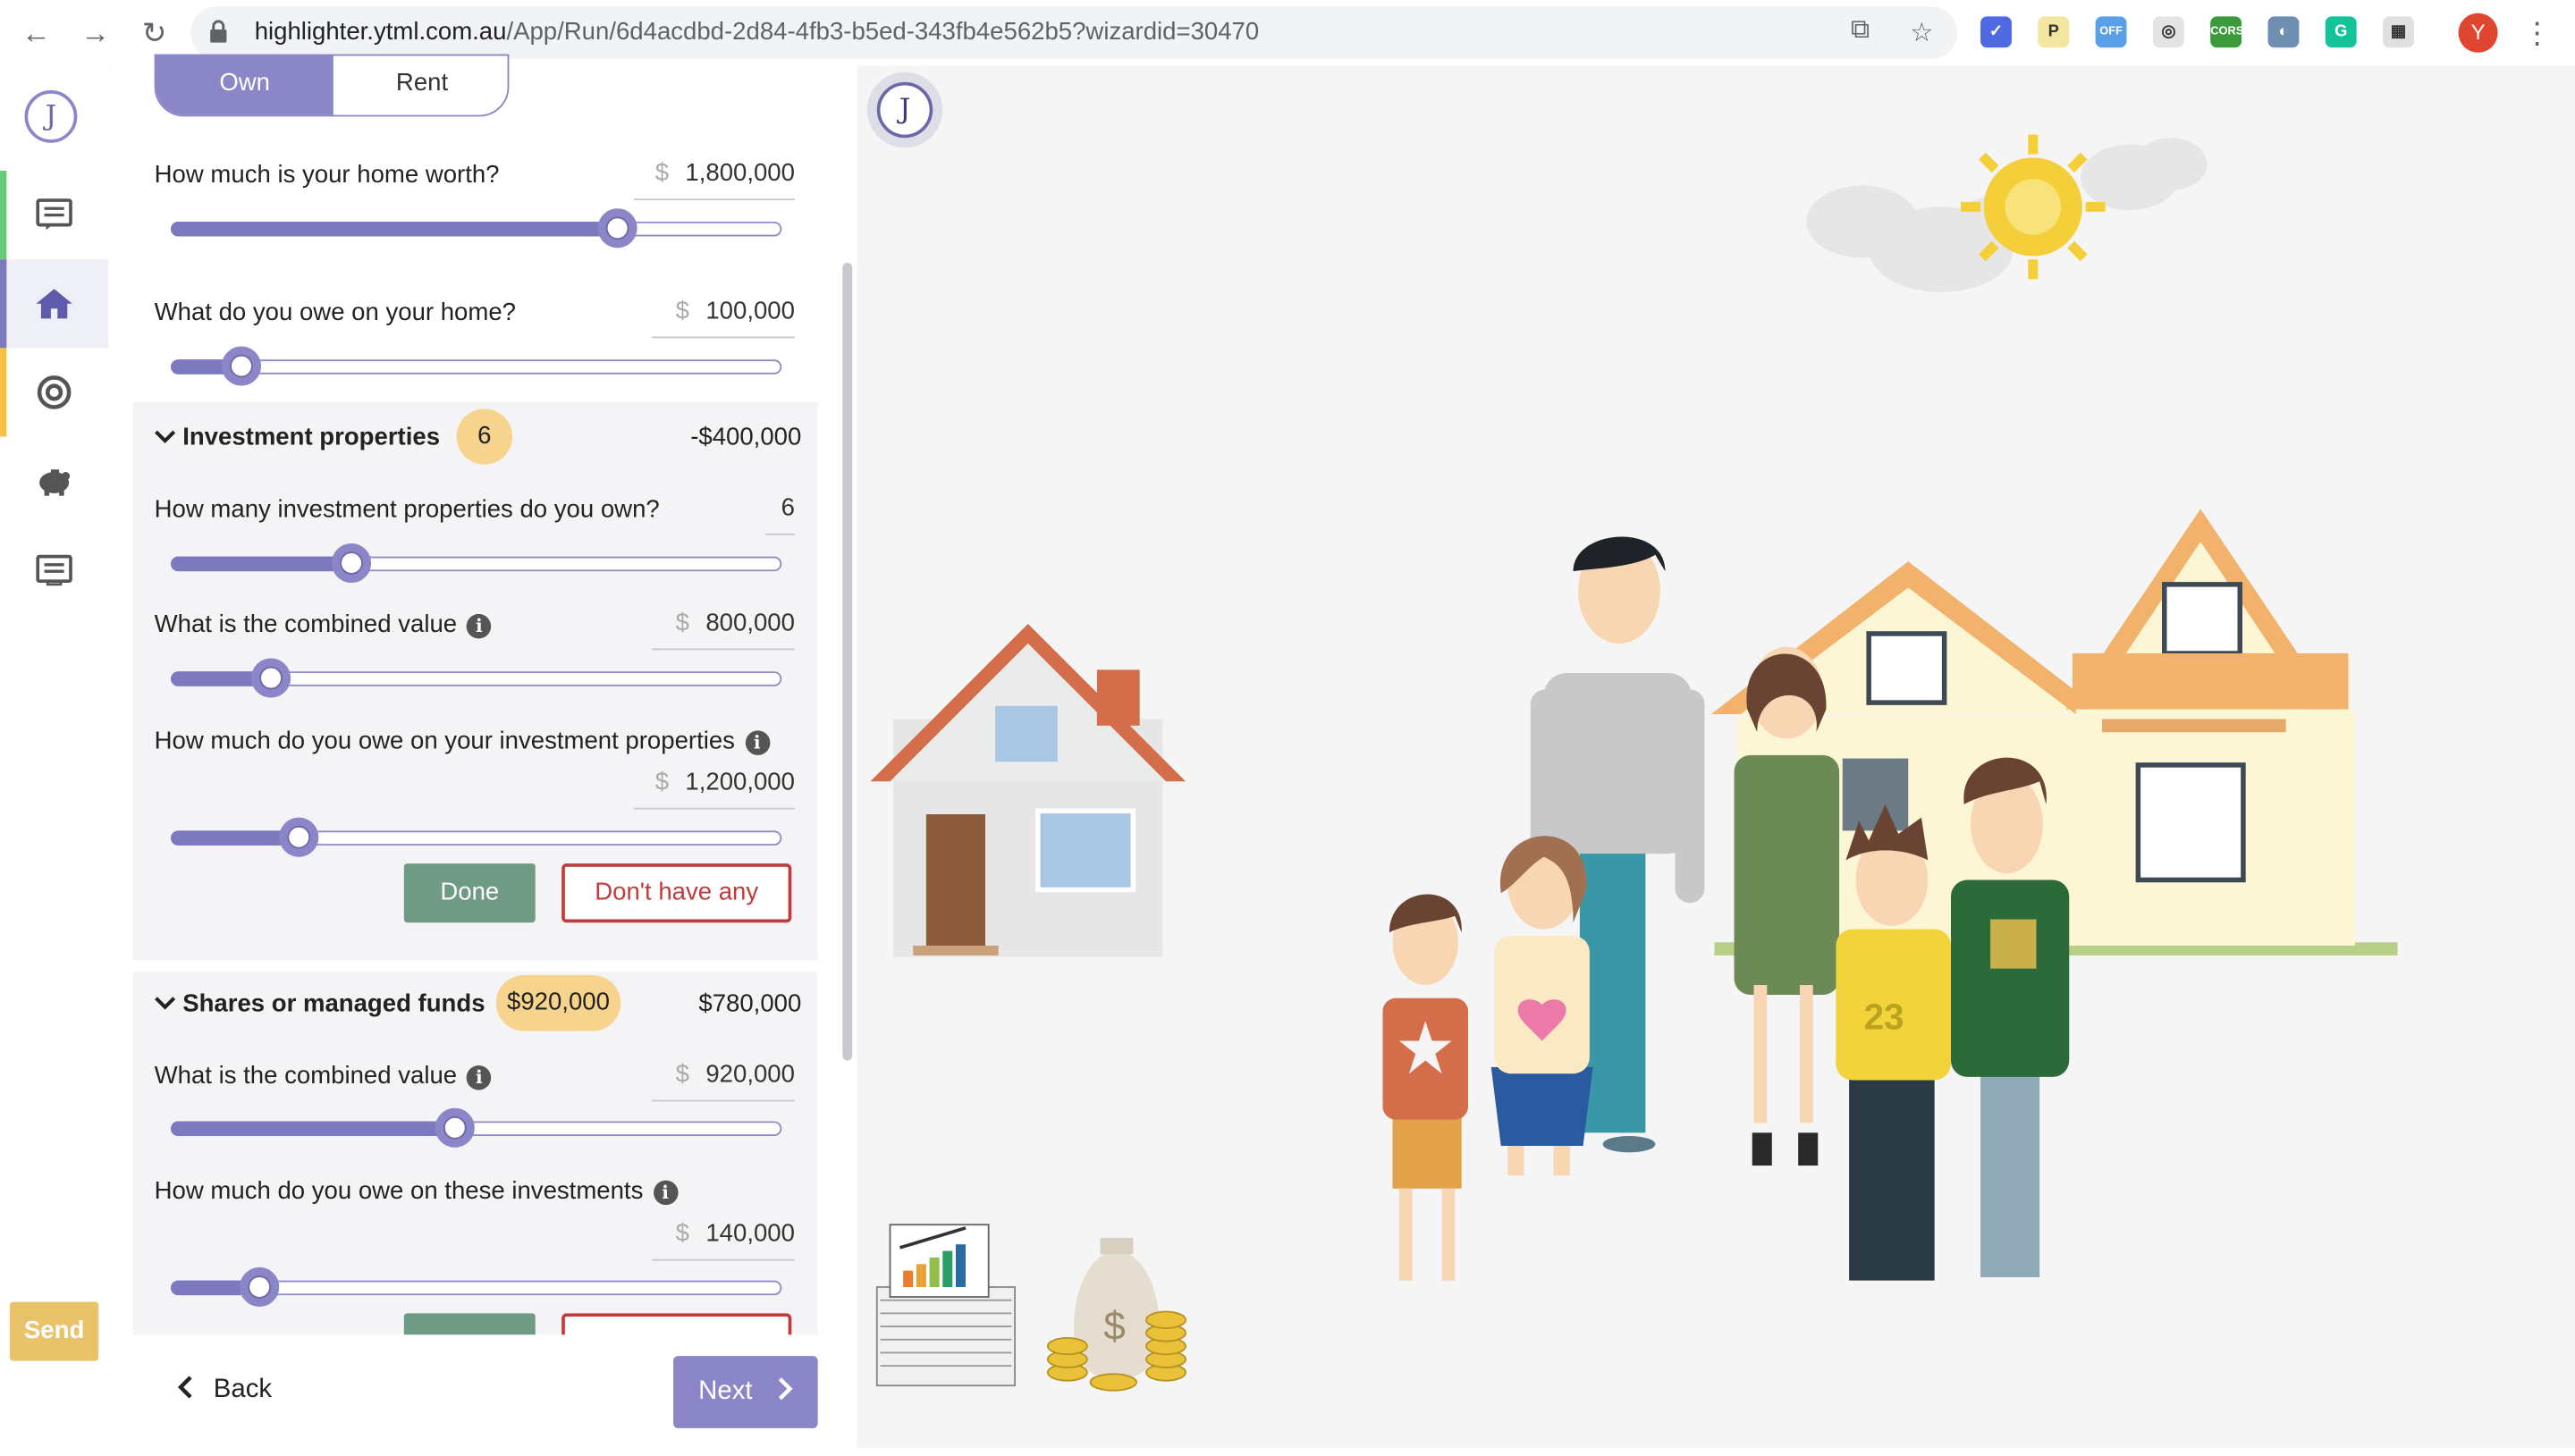  I want to click on home-owe-input: $100,000, so click(724, 318).